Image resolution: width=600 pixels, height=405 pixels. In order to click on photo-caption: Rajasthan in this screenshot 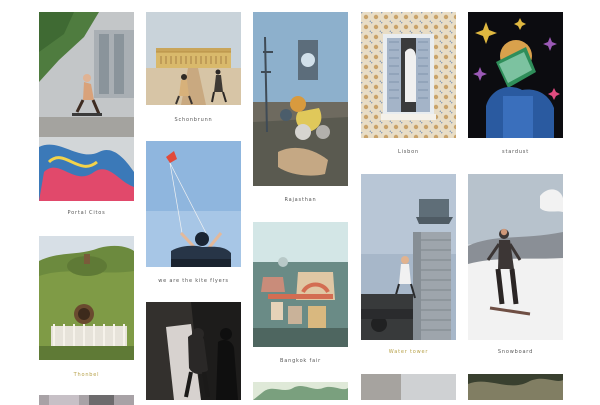, I will do `click(300, 200)`.